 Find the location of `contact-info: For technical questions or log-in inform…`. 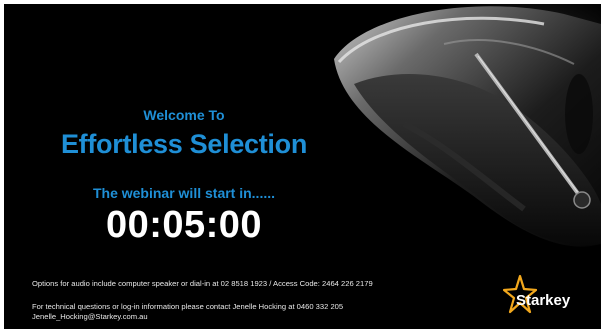

contact-info: For technical questions or log-in inform… is located at coordinates (188, 306).